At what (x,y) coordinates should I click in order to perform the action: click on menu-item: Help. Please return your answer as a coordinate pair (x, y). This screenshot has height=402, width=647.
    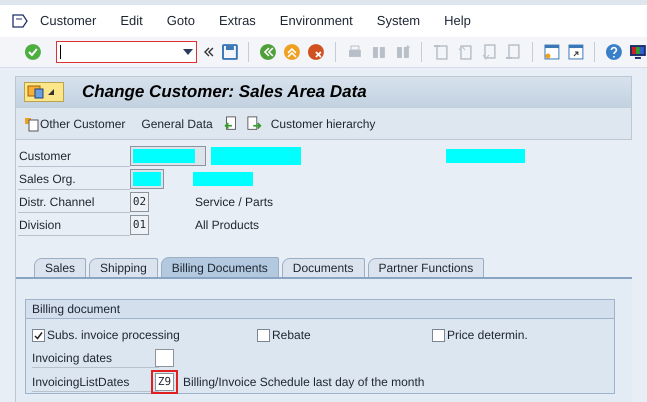
    Looking at the image, I should click on (457, 21).